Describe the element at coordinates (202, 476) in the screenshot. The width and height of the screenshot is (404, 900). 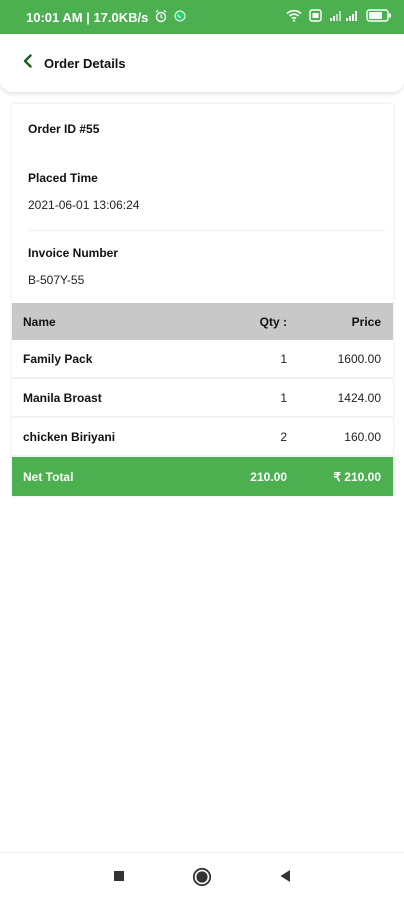
I see `net-total-row: Net Total 210.00 ₹ 210.00` at that location.